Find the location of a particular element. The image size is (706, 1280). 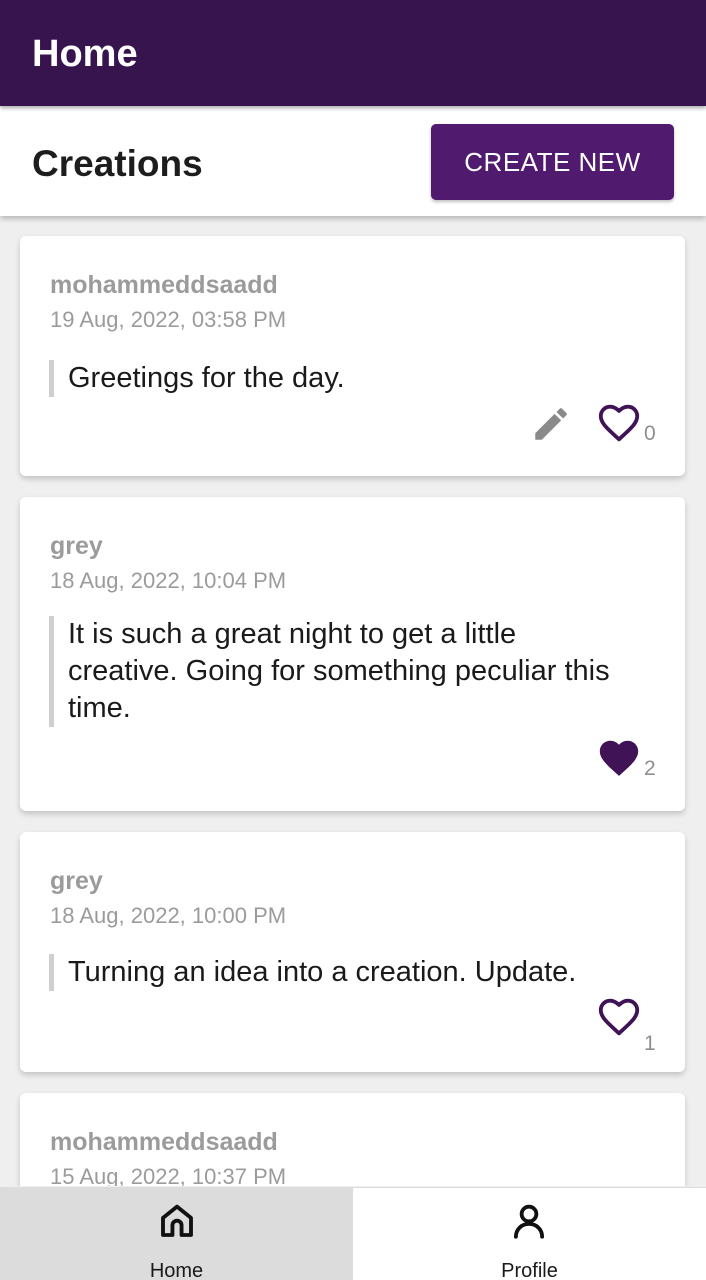

post-date: 18 Aug, 2022, 10:04 PM is located at coordinates (168, 580).